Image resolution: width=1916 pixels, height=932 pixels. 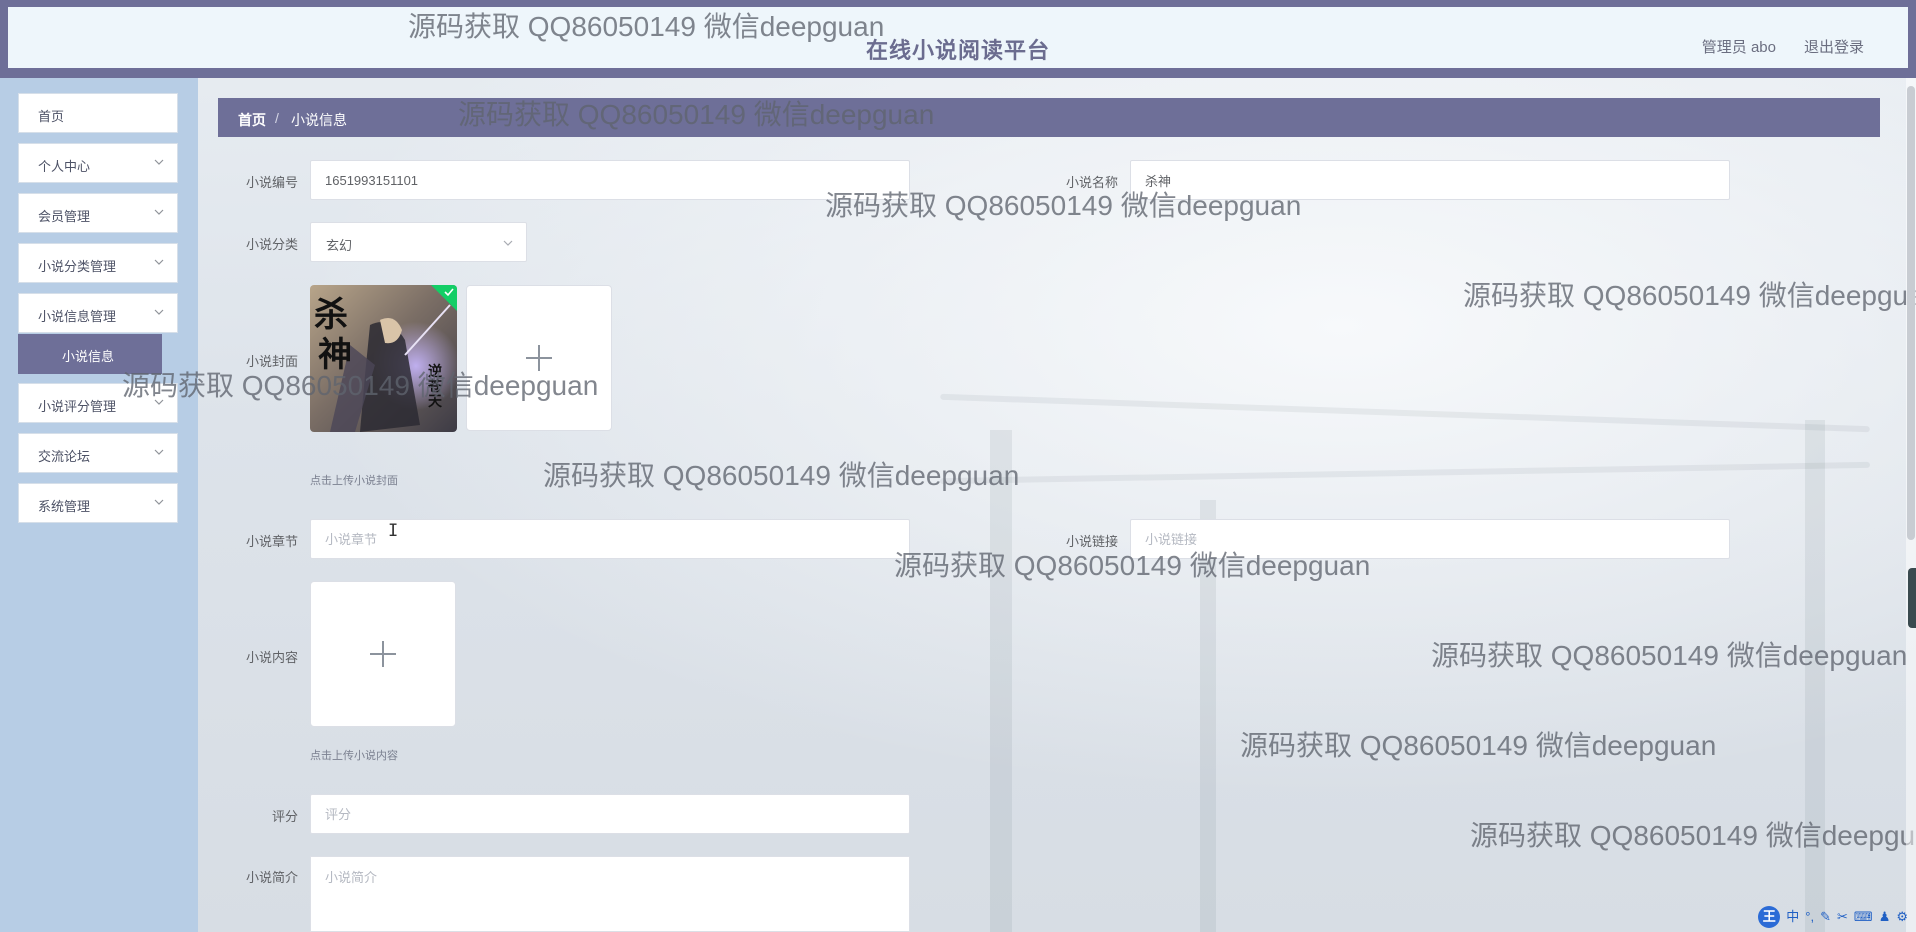 I want to click on link-label: 小说链接, so click(x=1091, y=541).